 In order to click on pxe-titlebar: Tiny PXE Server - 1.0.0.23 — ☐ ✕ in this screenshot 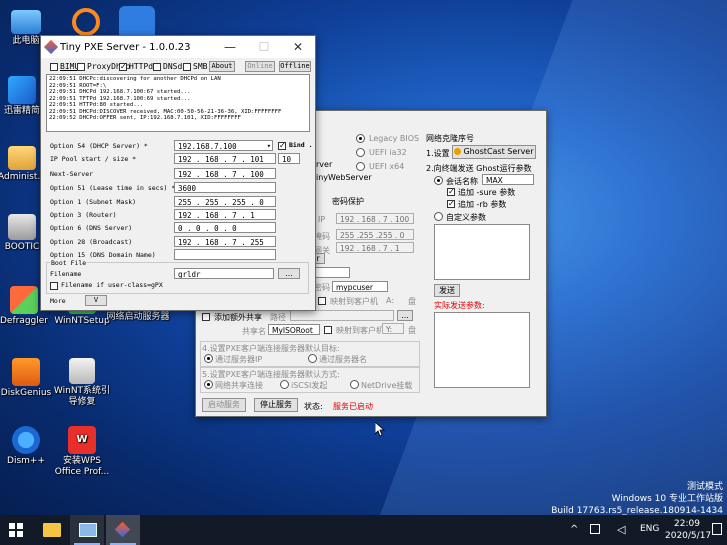, I will do `click(178, 47)`.